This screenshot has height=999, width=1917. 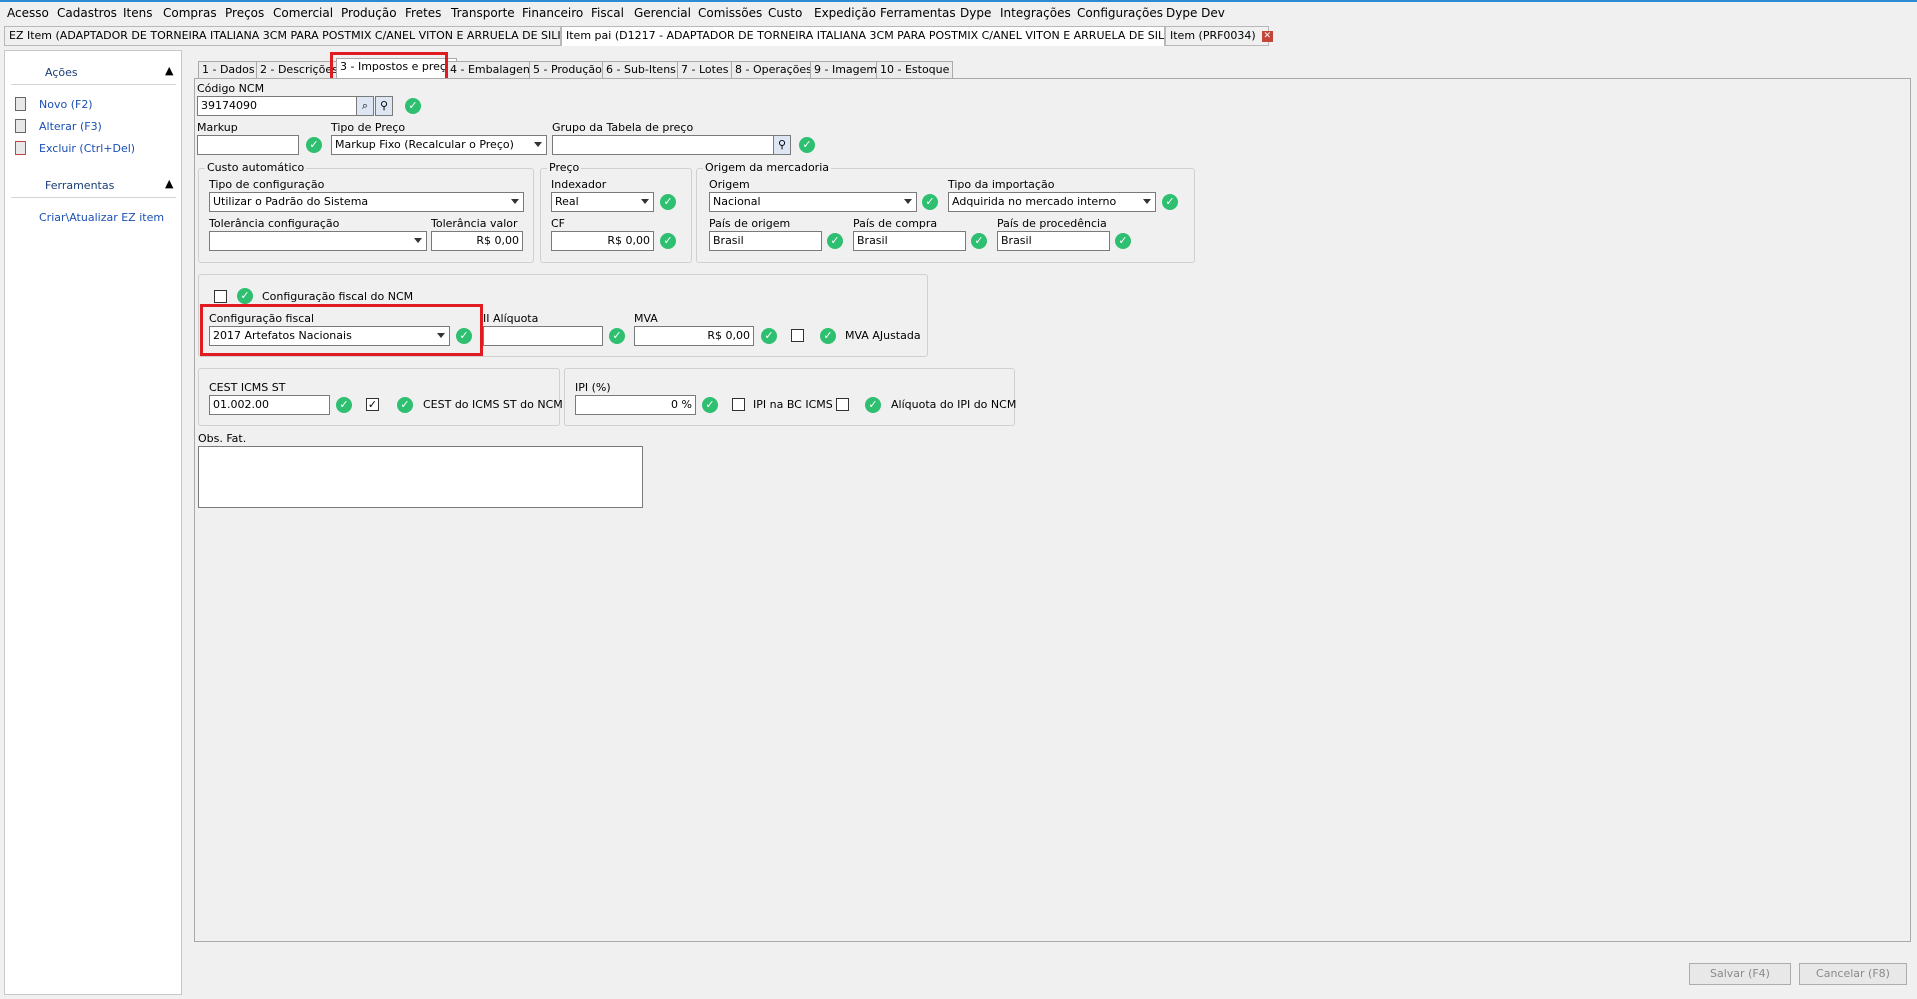 What do you see at coordinates (641, 70) in the screenshot?
I see `tab-sub-itens: 6 - Sub-Itens` at bounding box center [641, 70].